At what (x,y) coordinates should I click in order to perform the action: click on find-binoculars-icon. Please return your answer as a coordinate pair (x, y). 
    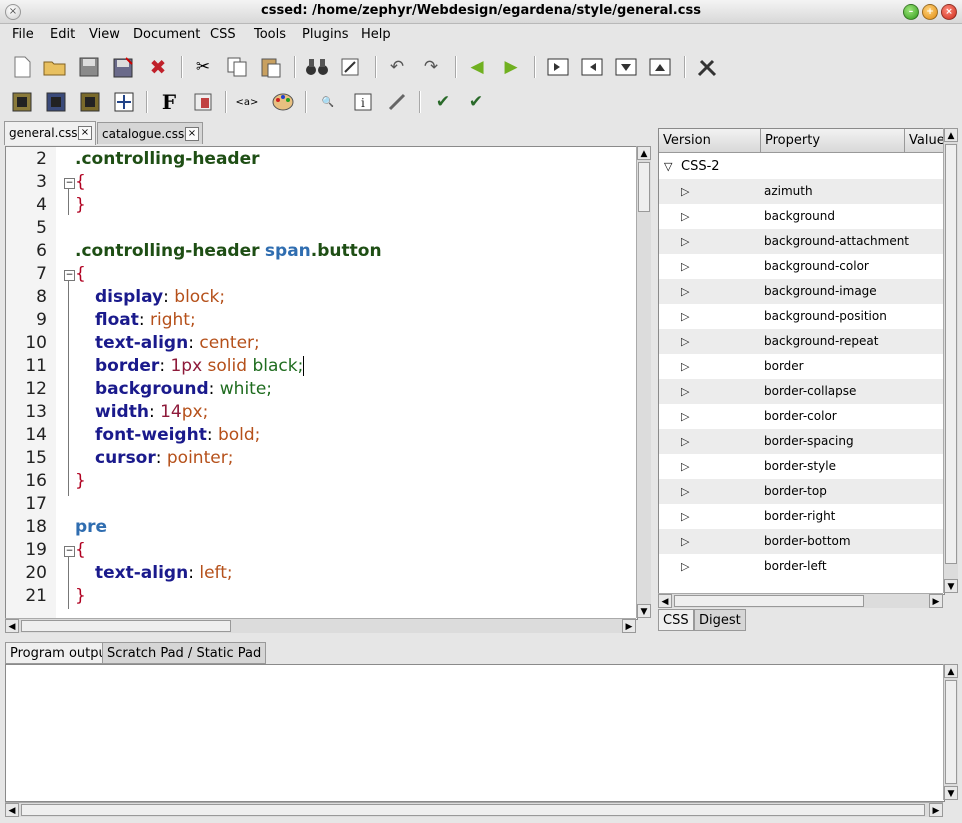
    Looking at the image, I should click on (317, 67).